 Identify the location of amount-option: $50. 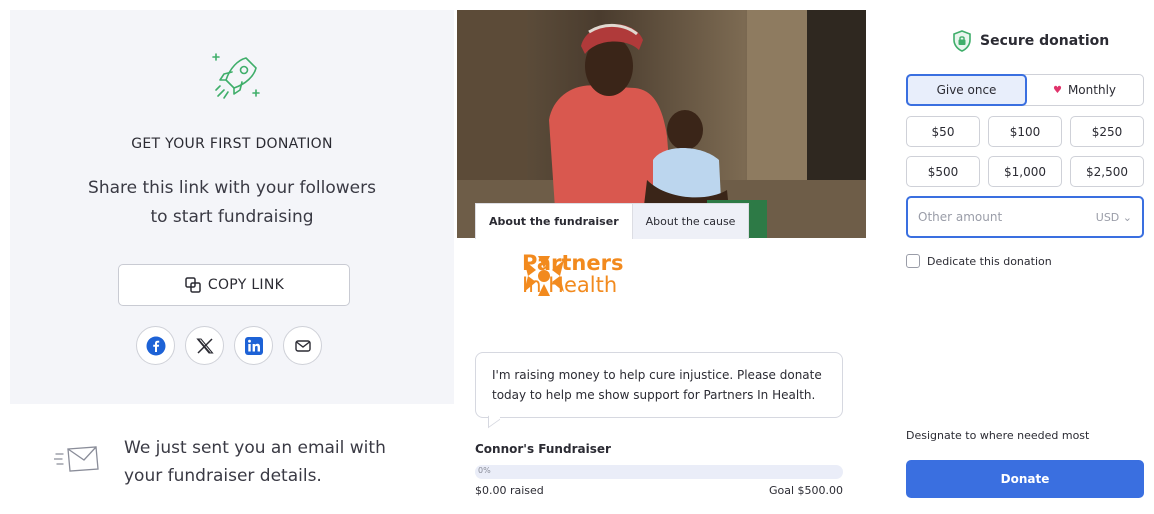
(943, 131).